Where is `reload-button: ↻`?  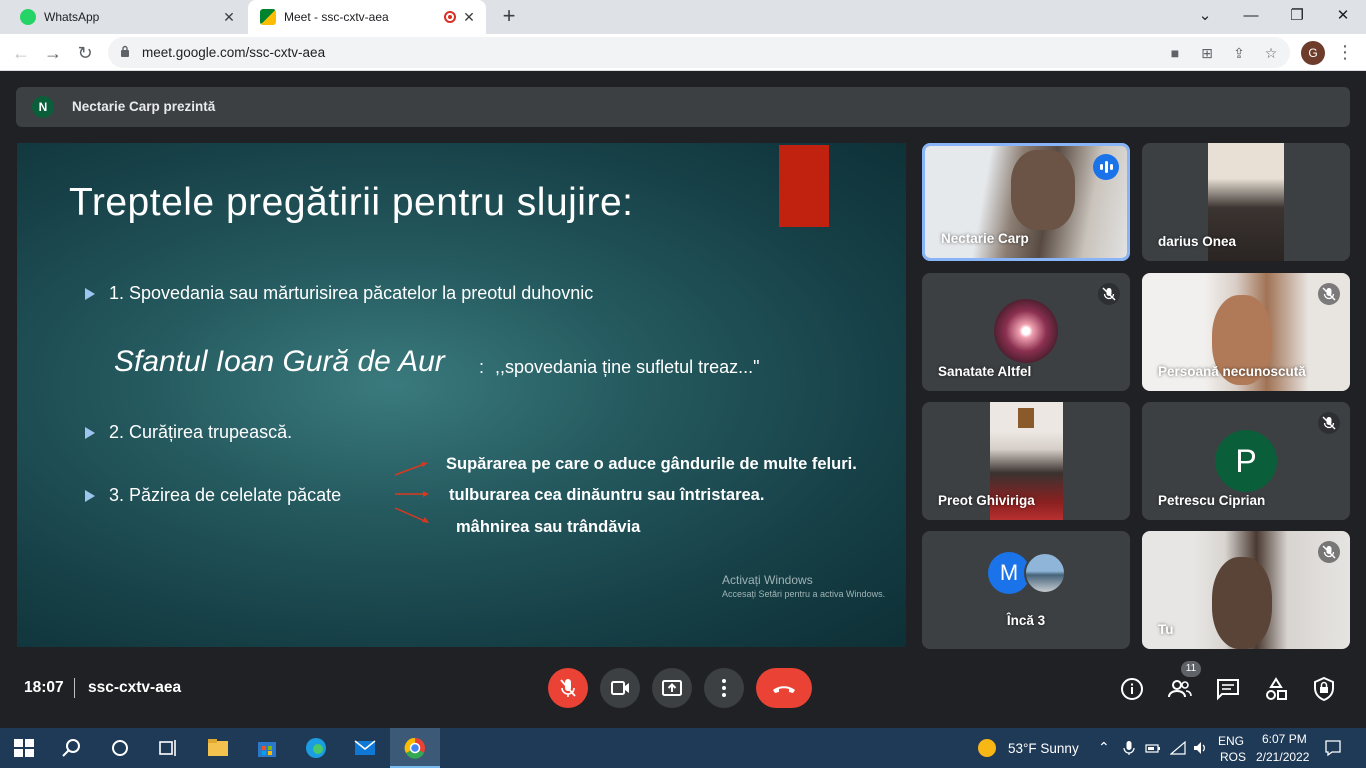
reload-button: ↻ is located at coordinates (85, 53).